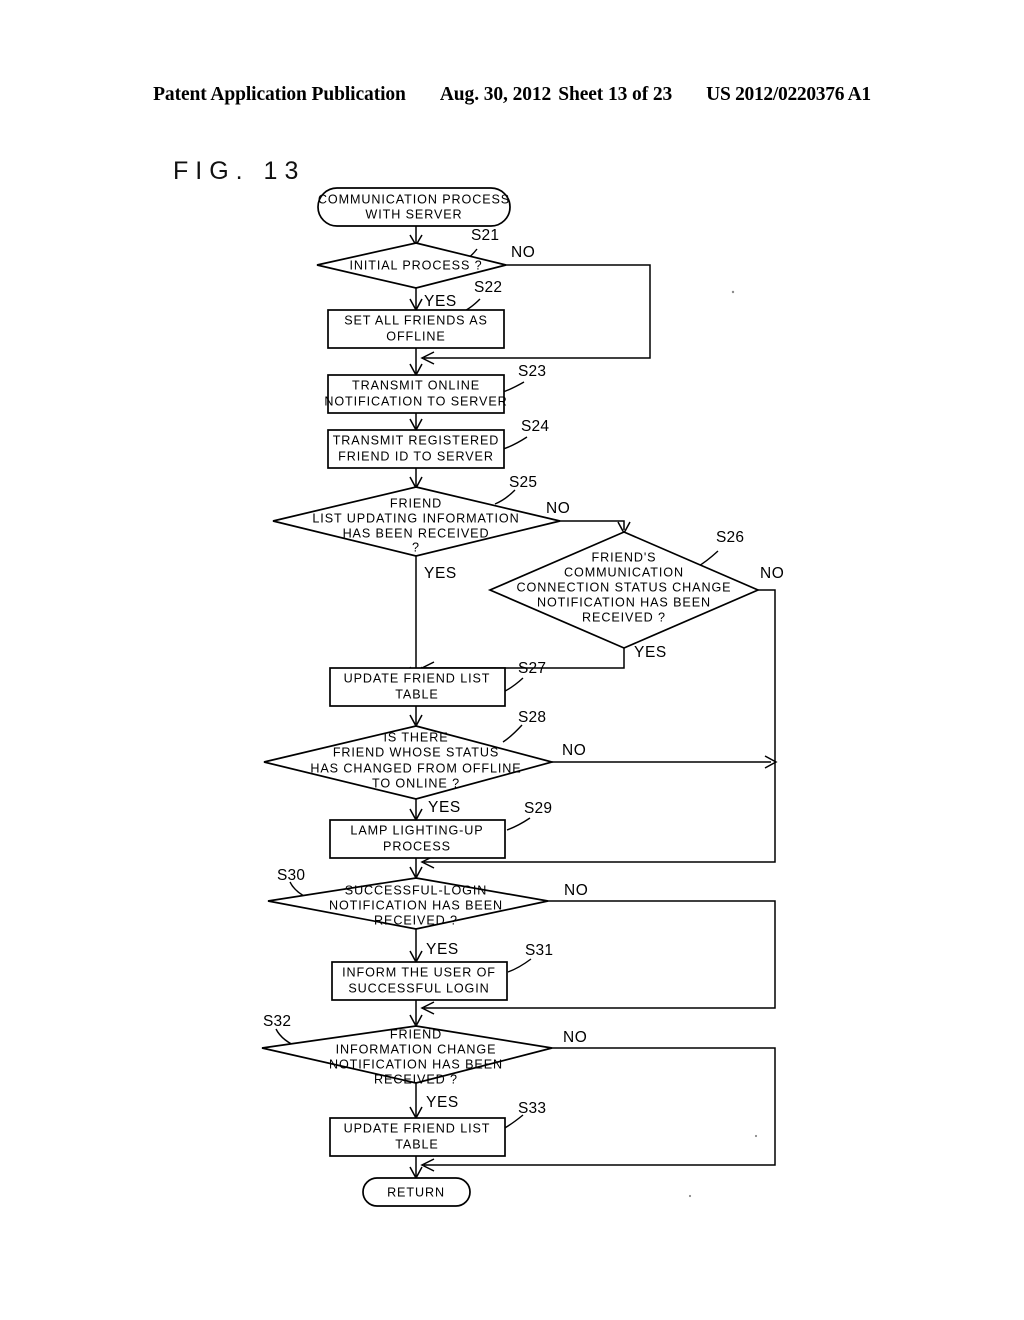  I want to click on s33-text-line-2: TABLE, so click(416, 1144).